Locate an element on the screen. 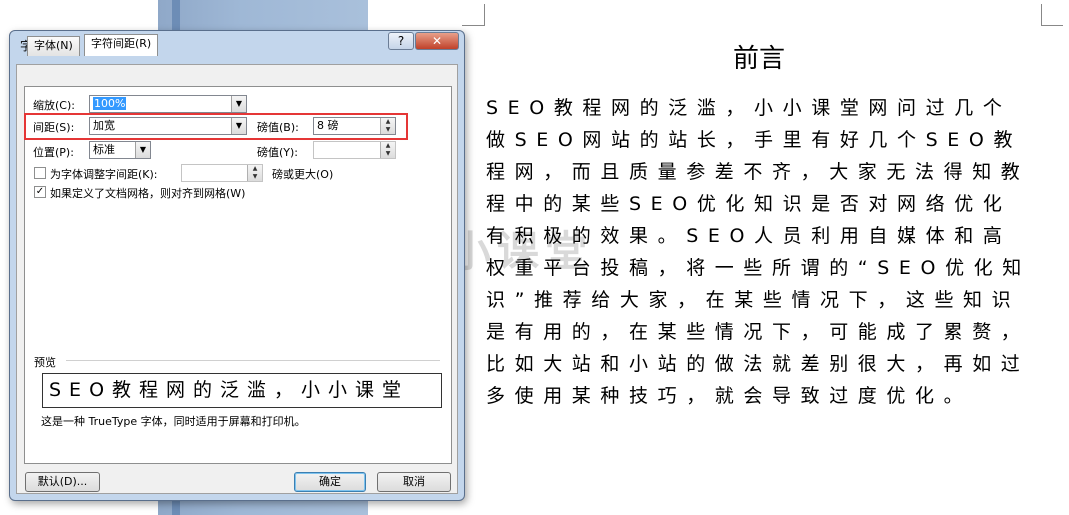 The image size is (1069, 515). position-by-input: ▲ ▼ is located at coordinates (354, 150).